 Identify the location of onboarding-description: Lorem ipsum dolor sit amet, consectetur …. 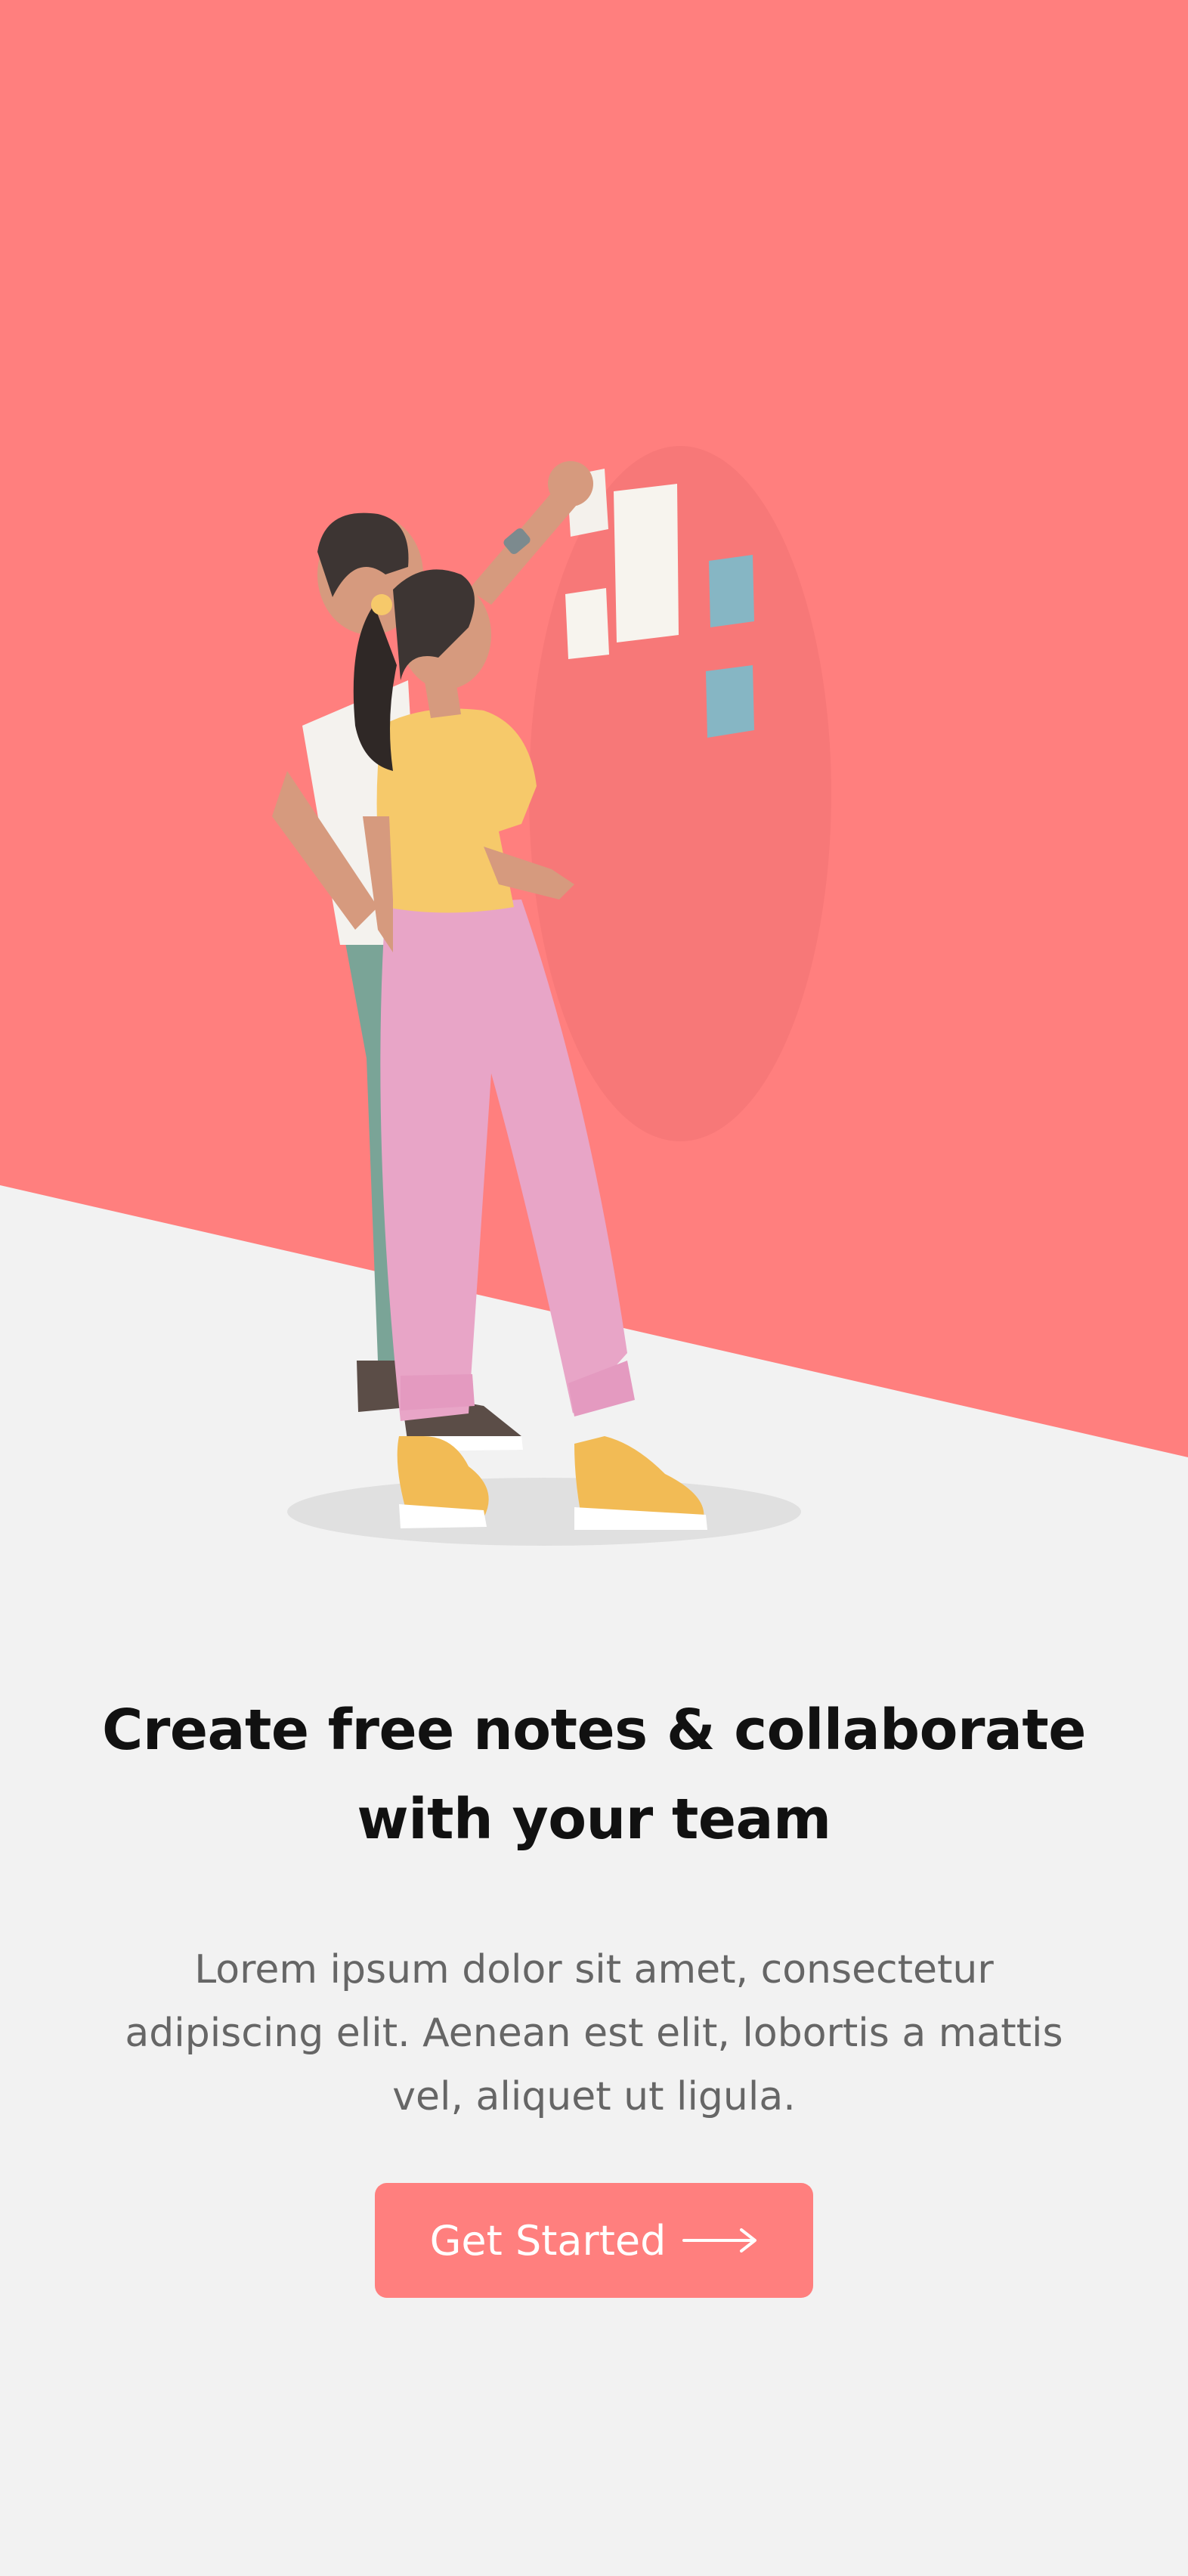
(594, 2033).